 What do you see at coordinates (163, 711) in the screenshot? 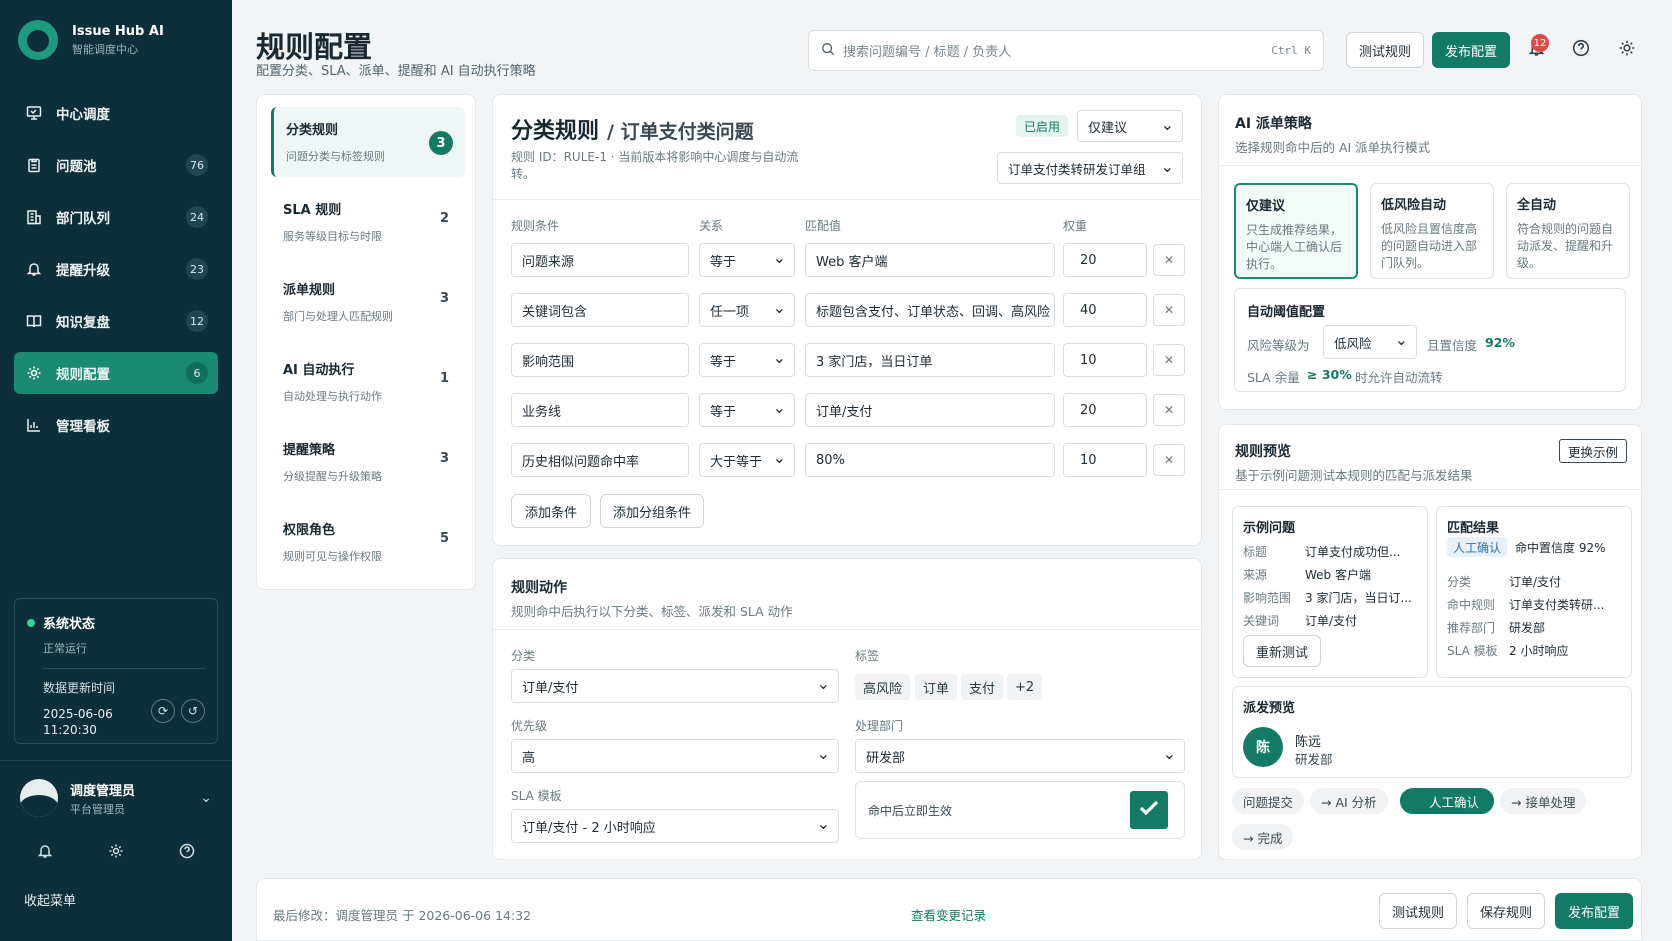
I see `refresh-button: ⟳` at bounding box center [163, 711].